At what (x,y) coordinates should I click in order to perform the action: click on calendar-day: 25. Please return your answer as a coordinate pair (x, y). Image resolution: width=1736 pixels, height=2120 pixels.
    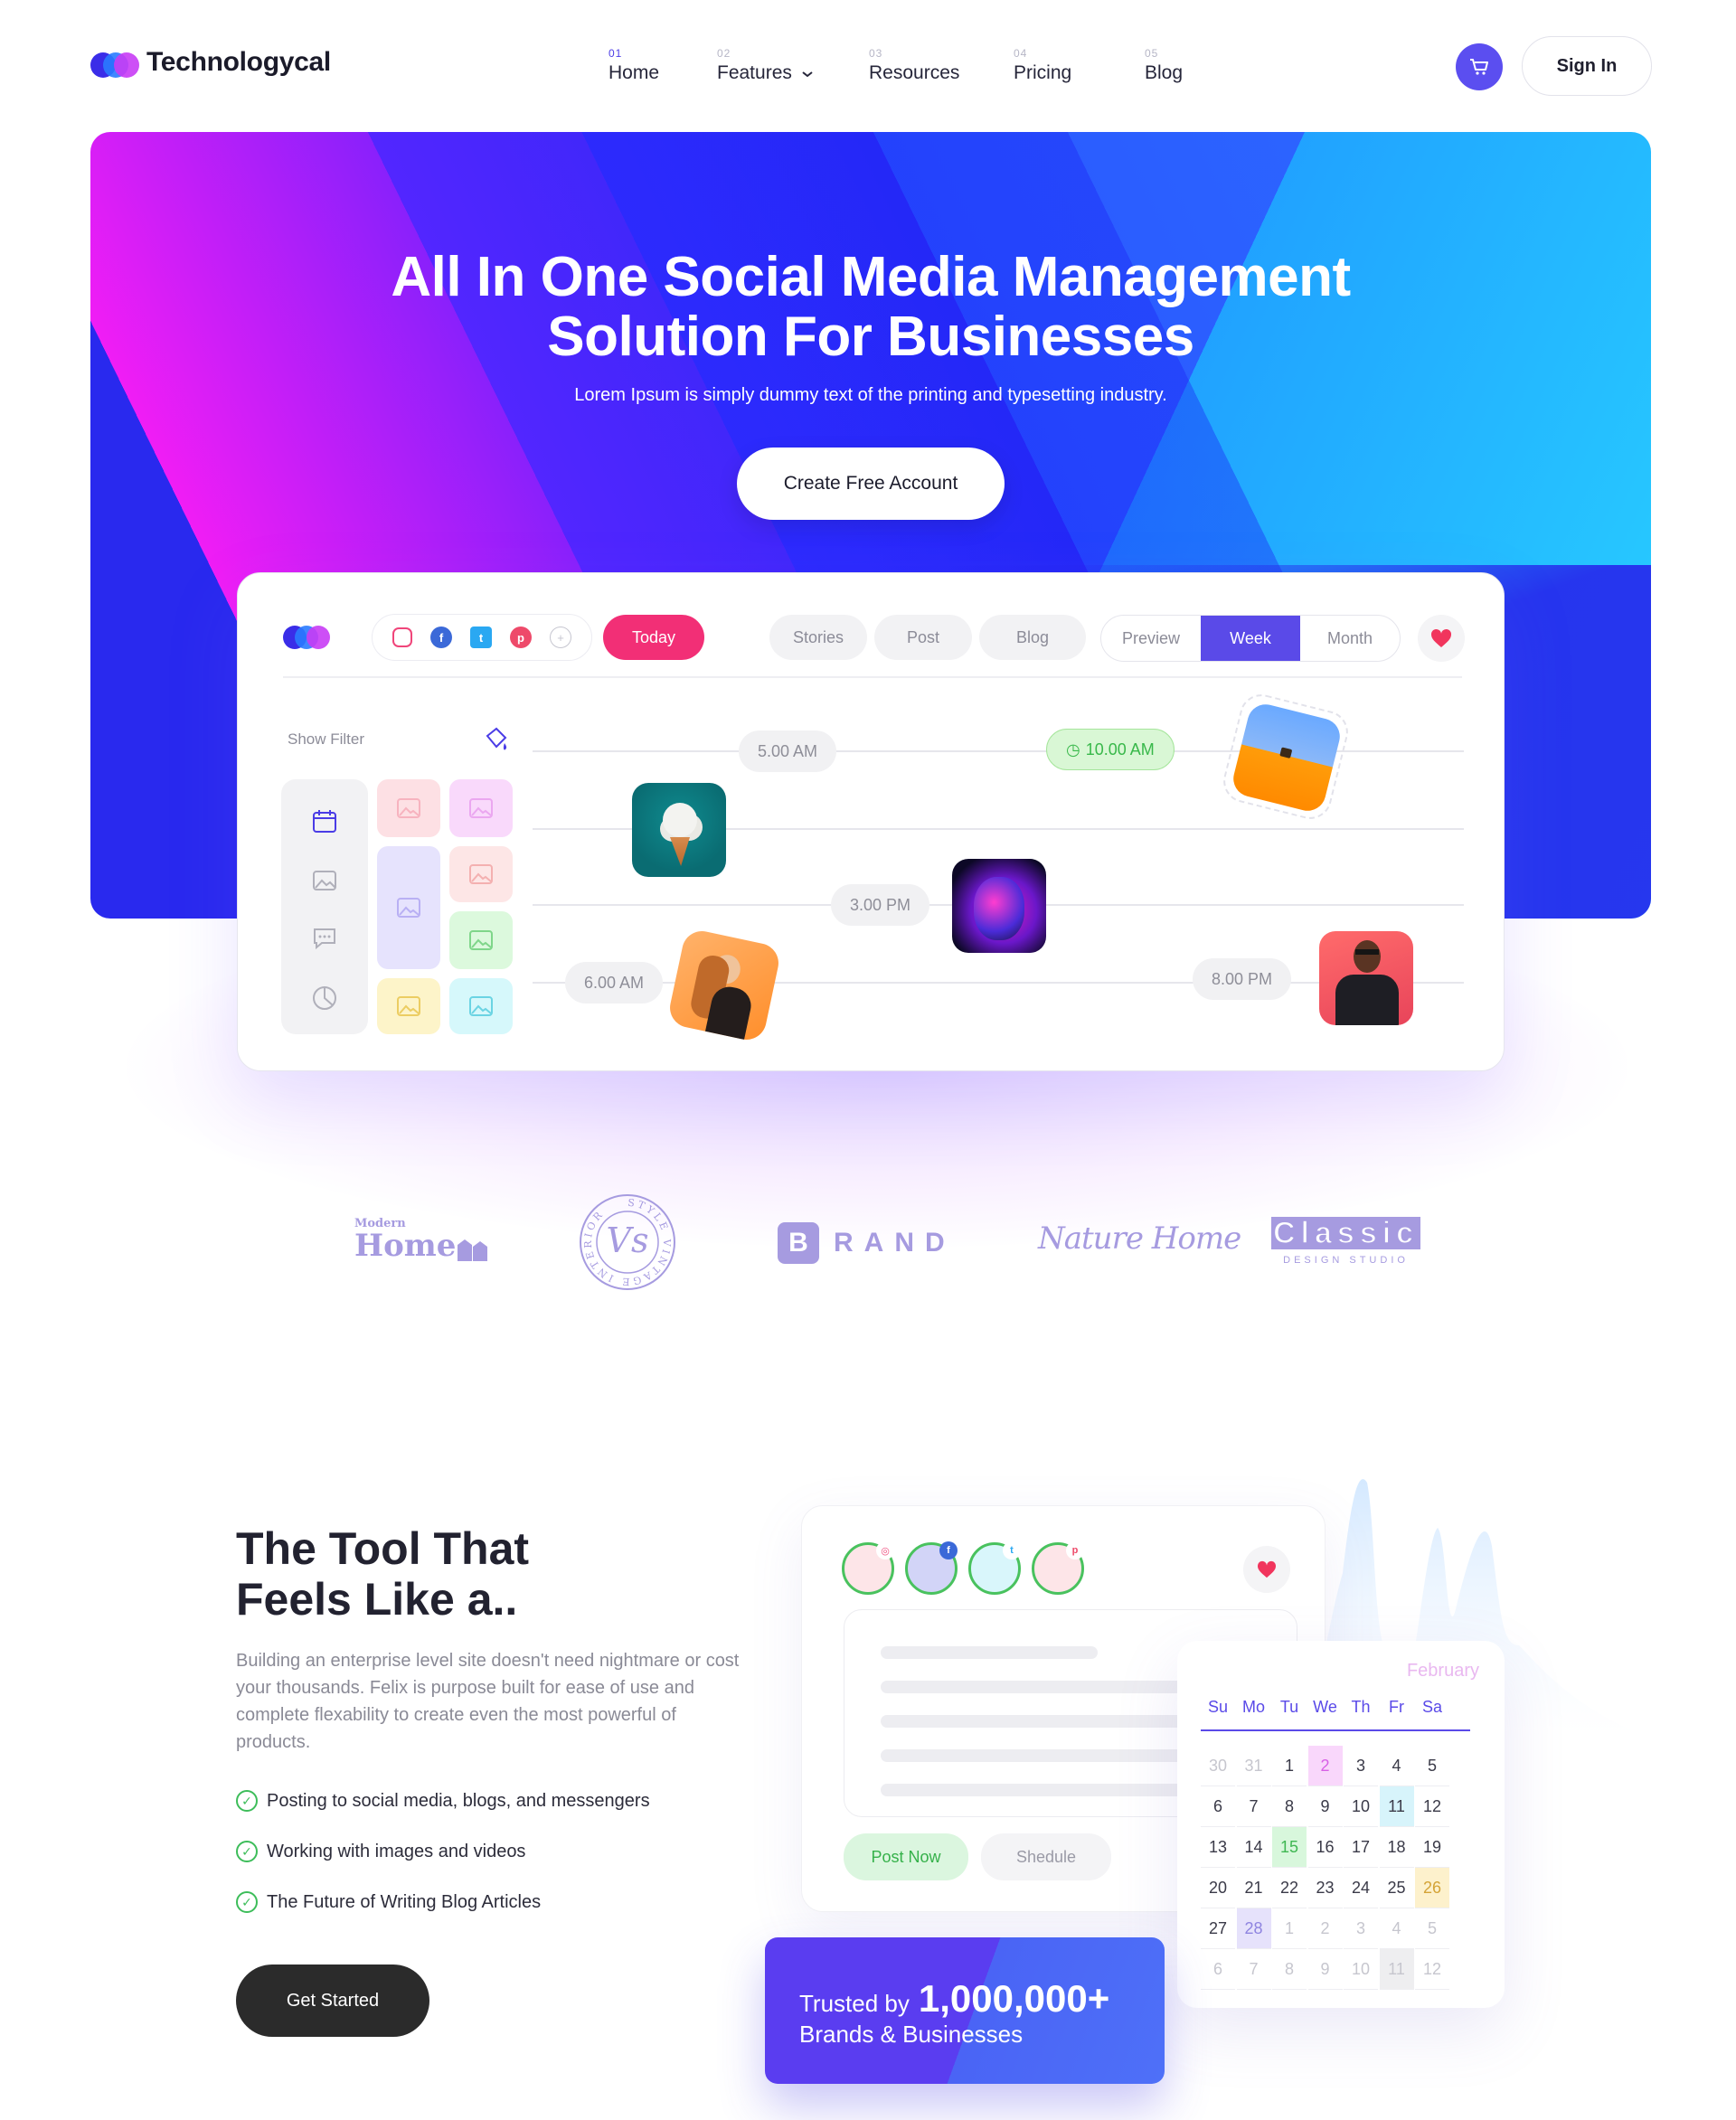
    Looking at the image, I should click on (1397, 1888).